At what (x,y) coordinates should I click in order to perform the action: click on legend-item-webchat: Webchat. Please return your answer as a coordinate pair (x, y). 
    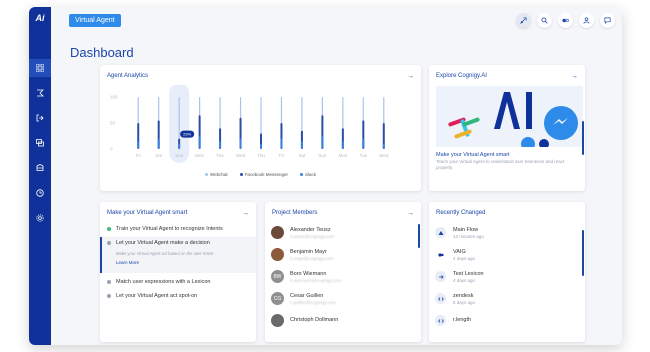
    Looking at the image, I should click on (216, 174).